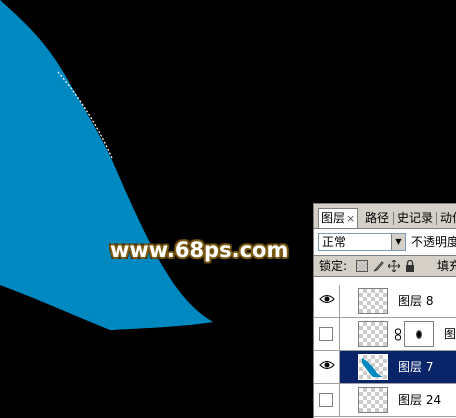 This screenshot has width=456, height=418. I want to click on layers-panel-body: 正常 ▼ 不透明度 锁定: 填充, so click(385, 323).